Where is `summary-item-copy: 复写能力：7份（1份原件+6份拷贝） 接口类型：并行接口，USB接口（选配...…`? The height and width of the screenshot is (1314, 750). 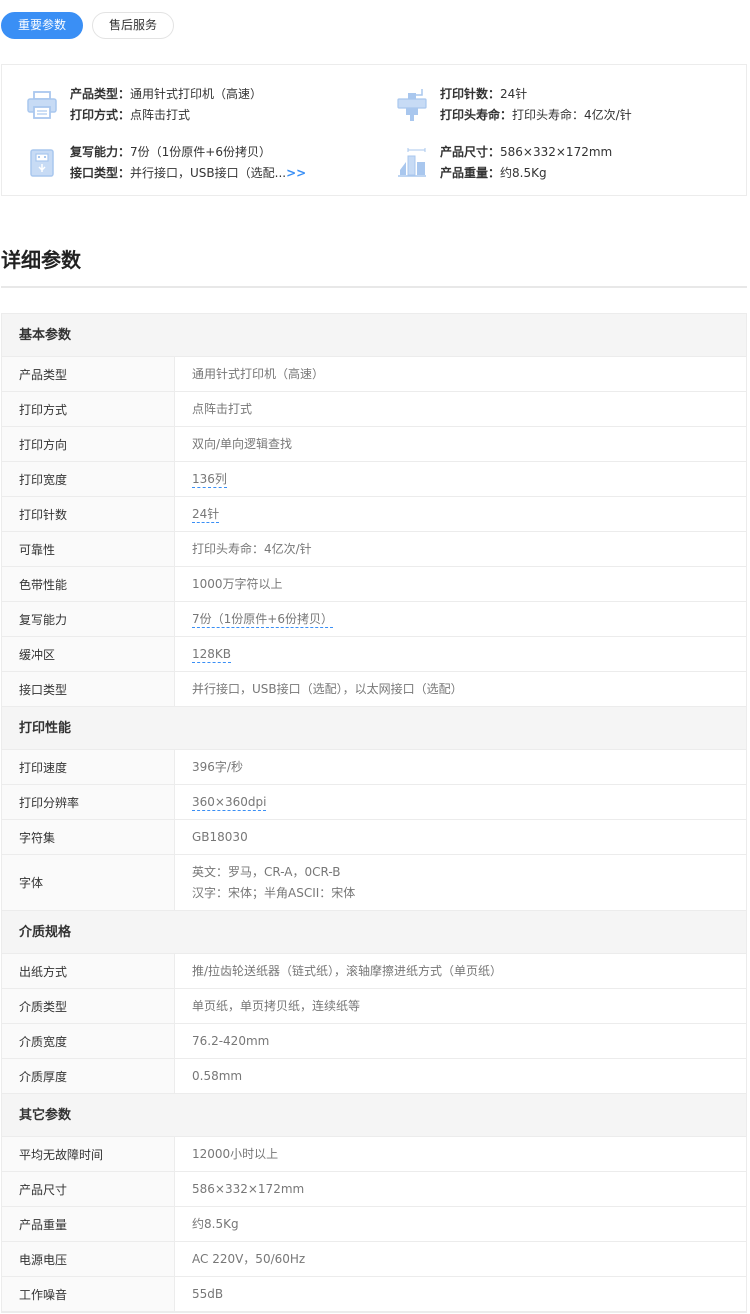 summary-item-copy: 复写能力：7份（1份原件+6份拷贝） 接口类型：并行接口，USB接口（选配...… is located at coordinates (165, 162).